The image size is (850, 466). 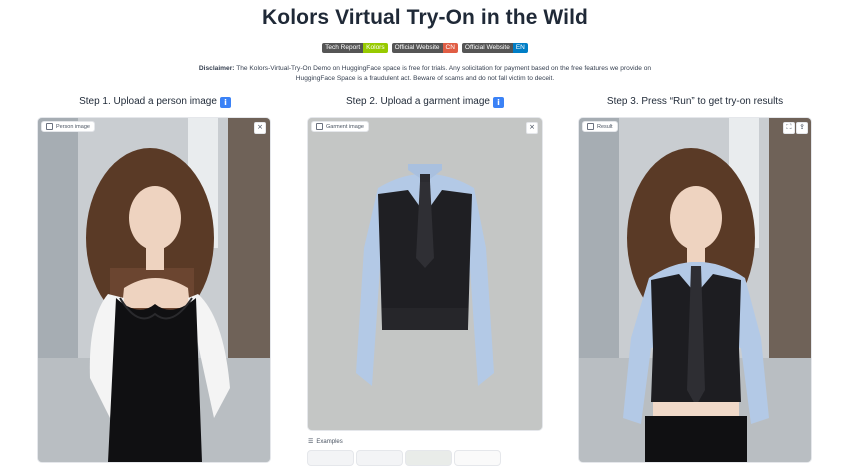 I want to click on badge-website-cn: Official Website CN, so click(x=424, y=48).